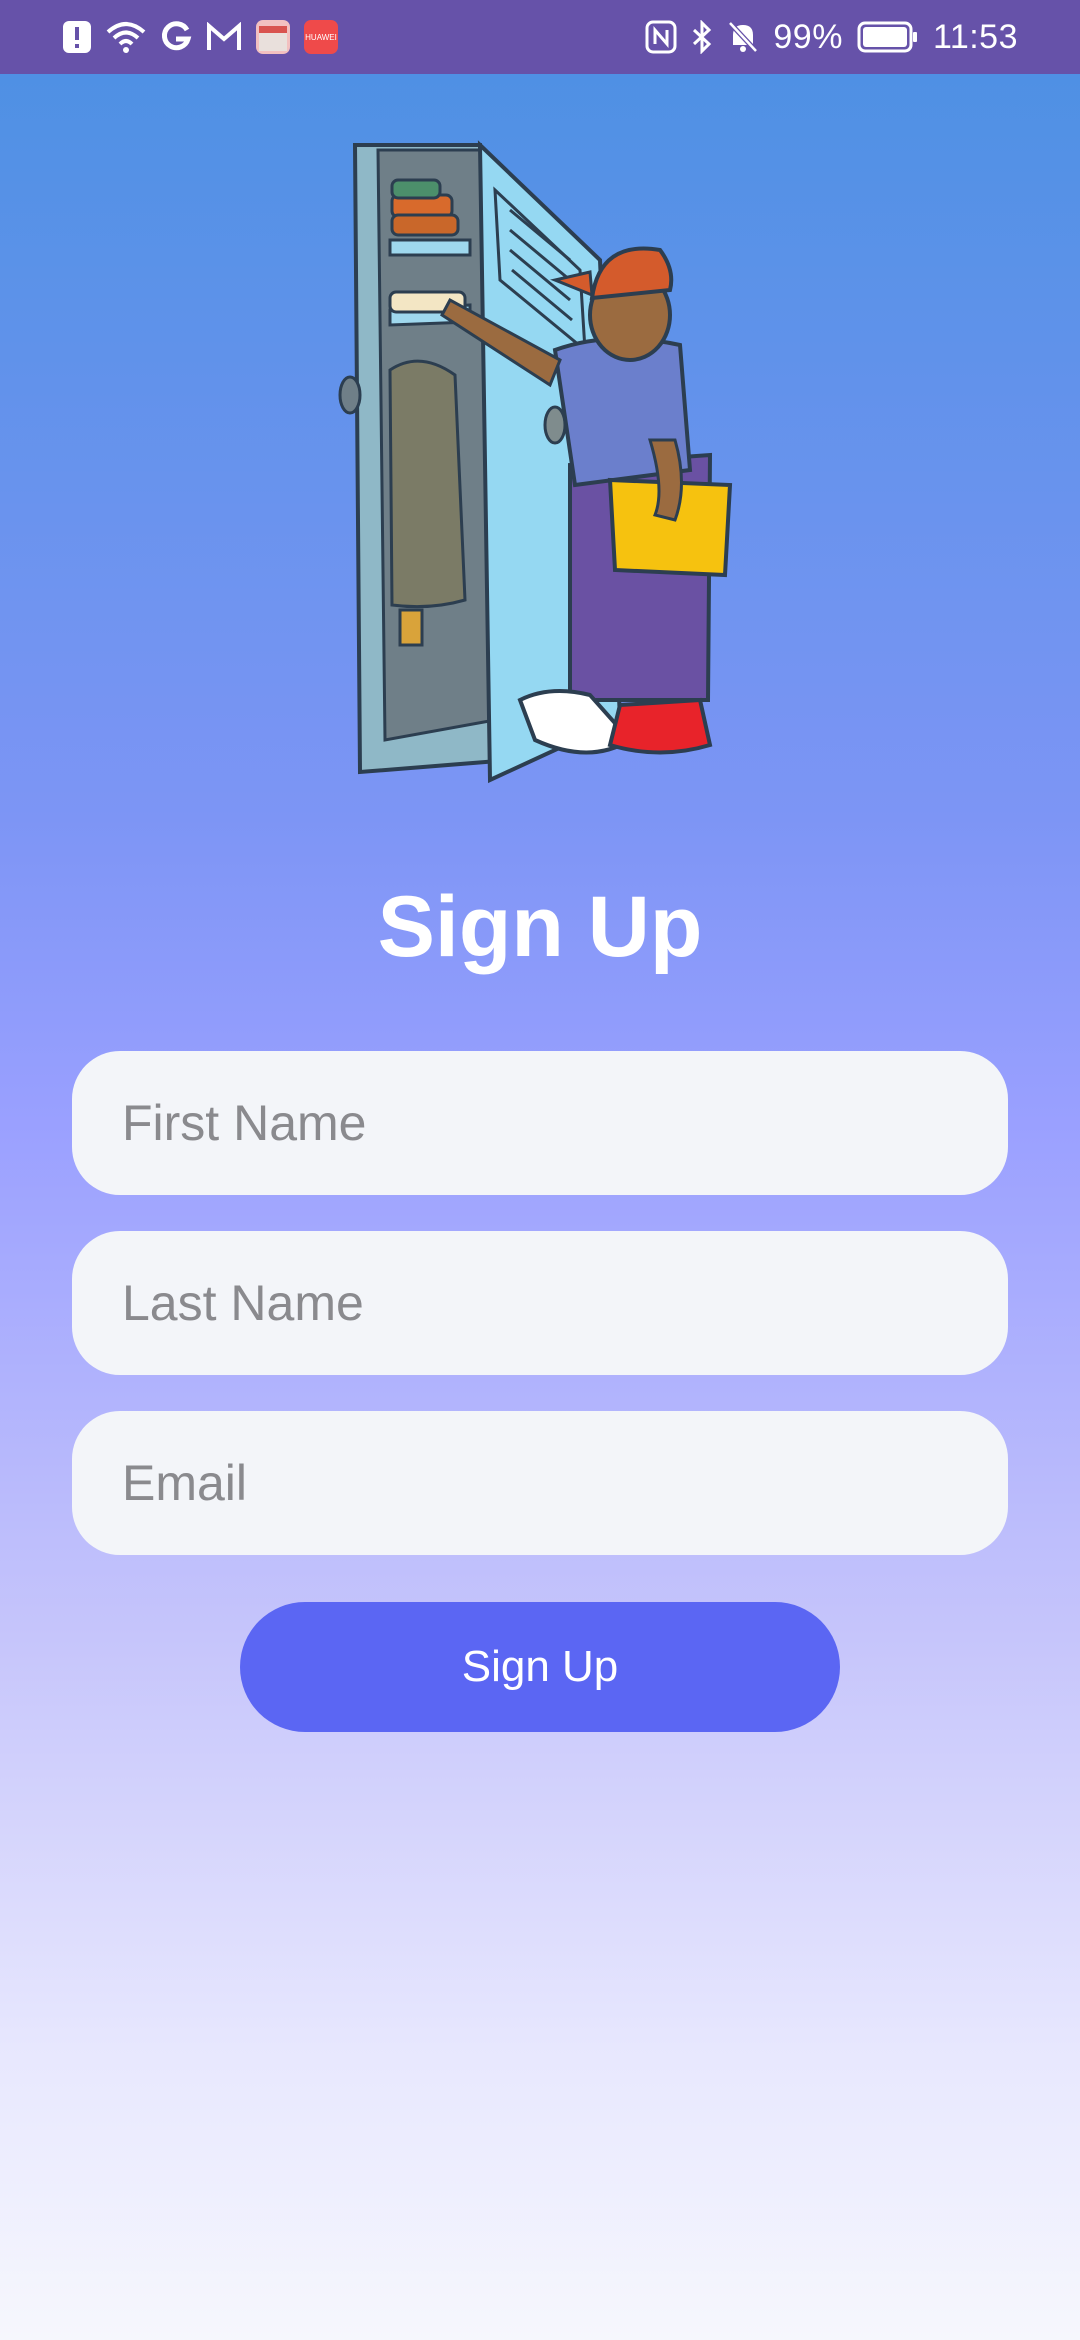 This screenshot has width=1080, height=2340. What do you see at coordinates (273, 37) in the screenshot?
I see `app-box-icon` at bounding box center [273, 37].